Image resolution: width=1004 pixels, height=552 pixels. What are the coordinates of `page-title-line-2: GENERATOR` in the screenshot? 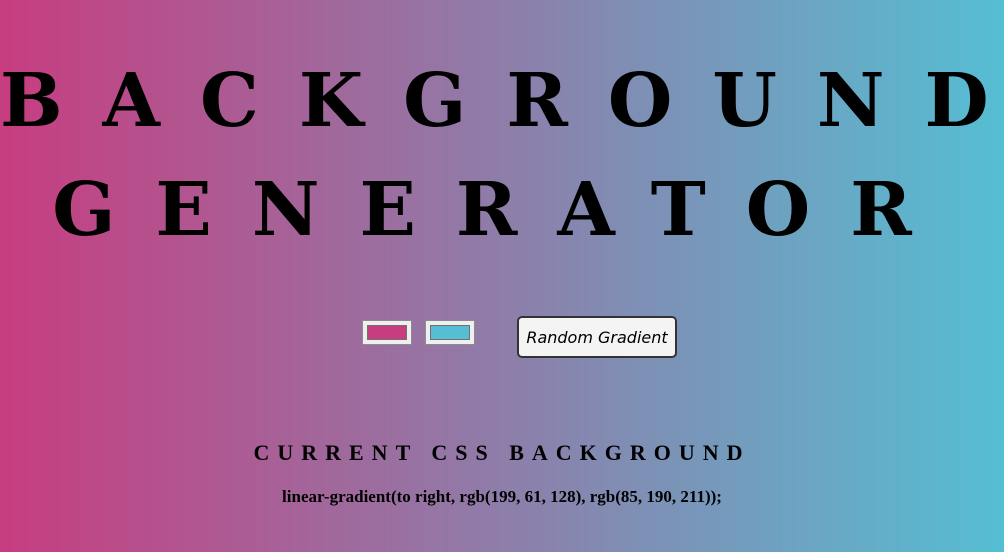 It's located at (502, 210).